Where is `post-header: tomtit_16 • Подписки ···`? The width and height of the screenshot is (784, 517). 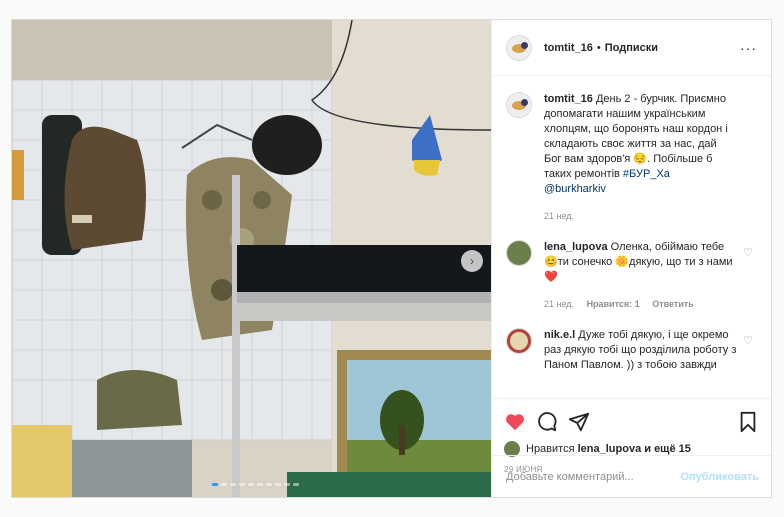
post-header: tomtit_16 • Подписки ··· is located at coordinates (631, 48).